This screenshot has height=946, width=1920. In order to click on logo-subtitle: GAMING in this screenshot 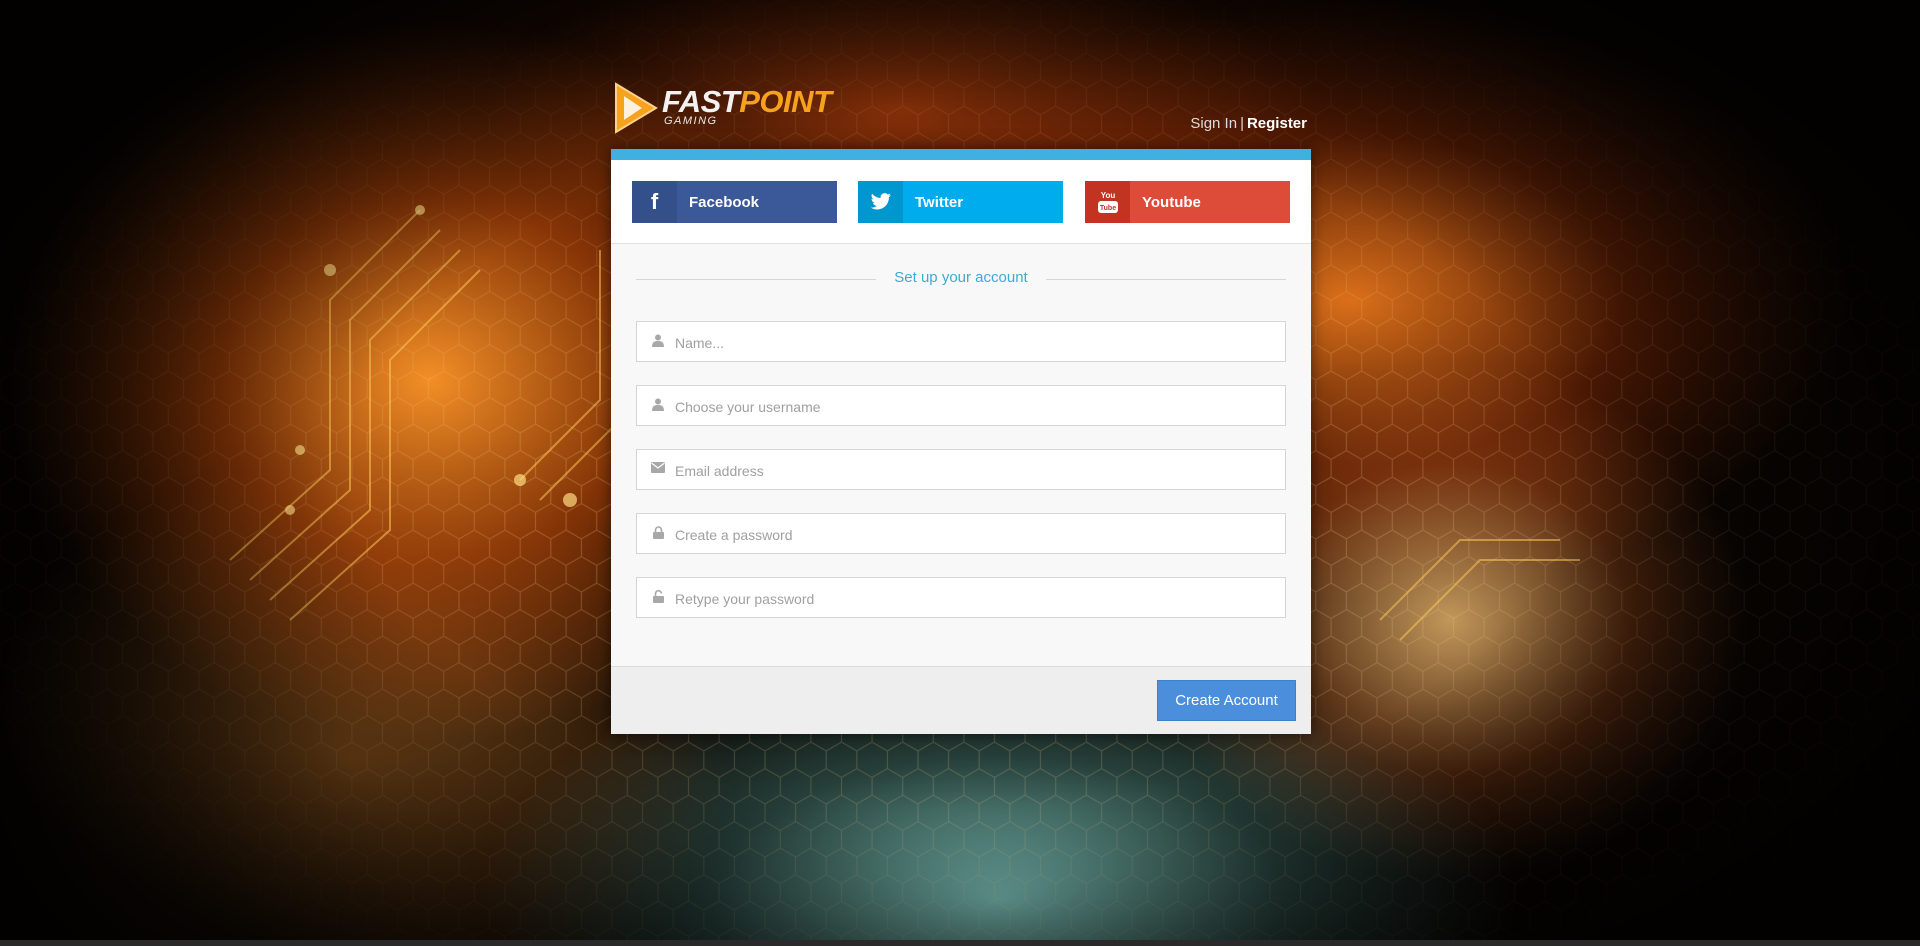, I will do `click(691, 121)`.